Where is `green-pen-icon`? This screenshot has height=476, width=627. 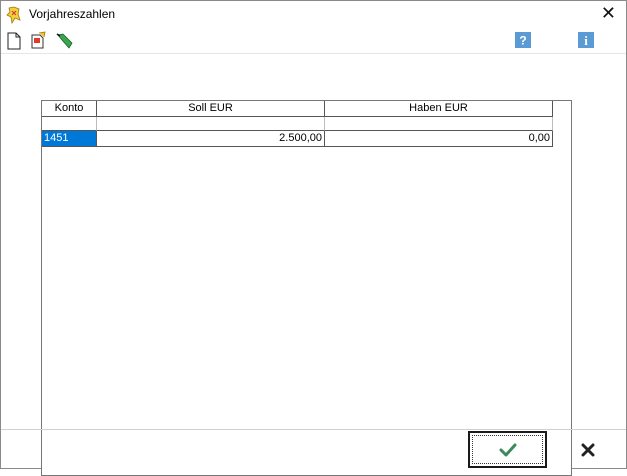 green-pen-icon is located at coordinates (65, 41).